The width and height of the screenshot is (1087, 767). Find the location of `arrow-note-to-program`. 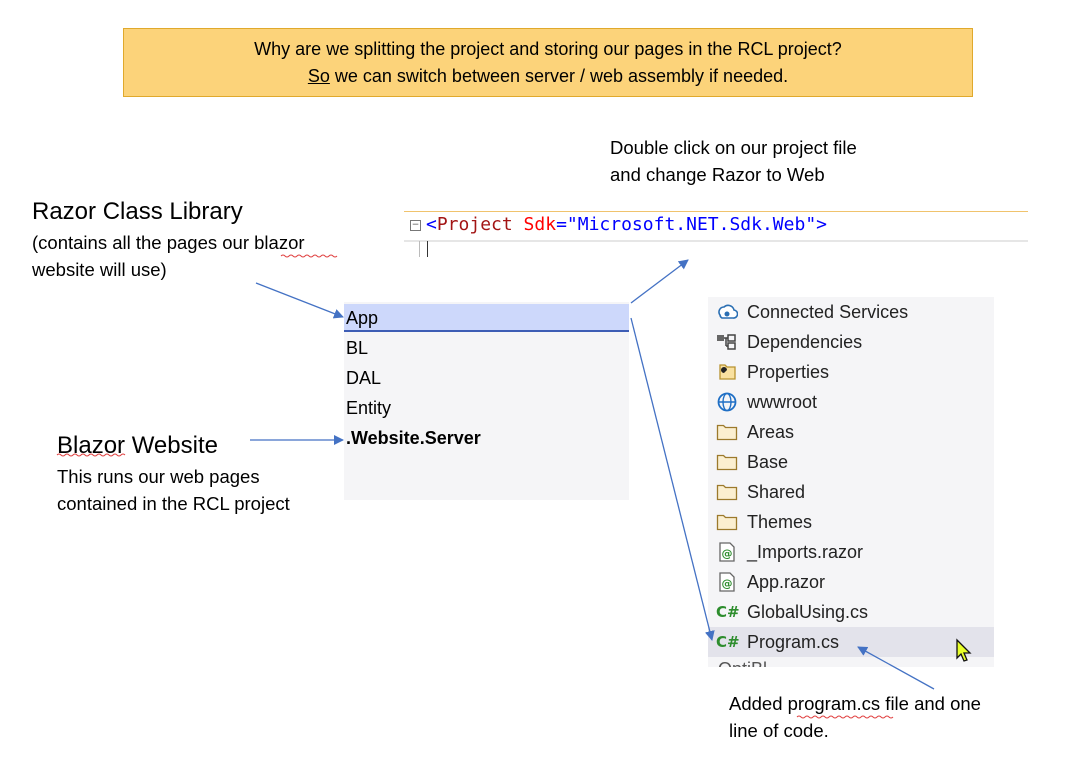

arrow-note-to-program is located at coordinates (896, 668).